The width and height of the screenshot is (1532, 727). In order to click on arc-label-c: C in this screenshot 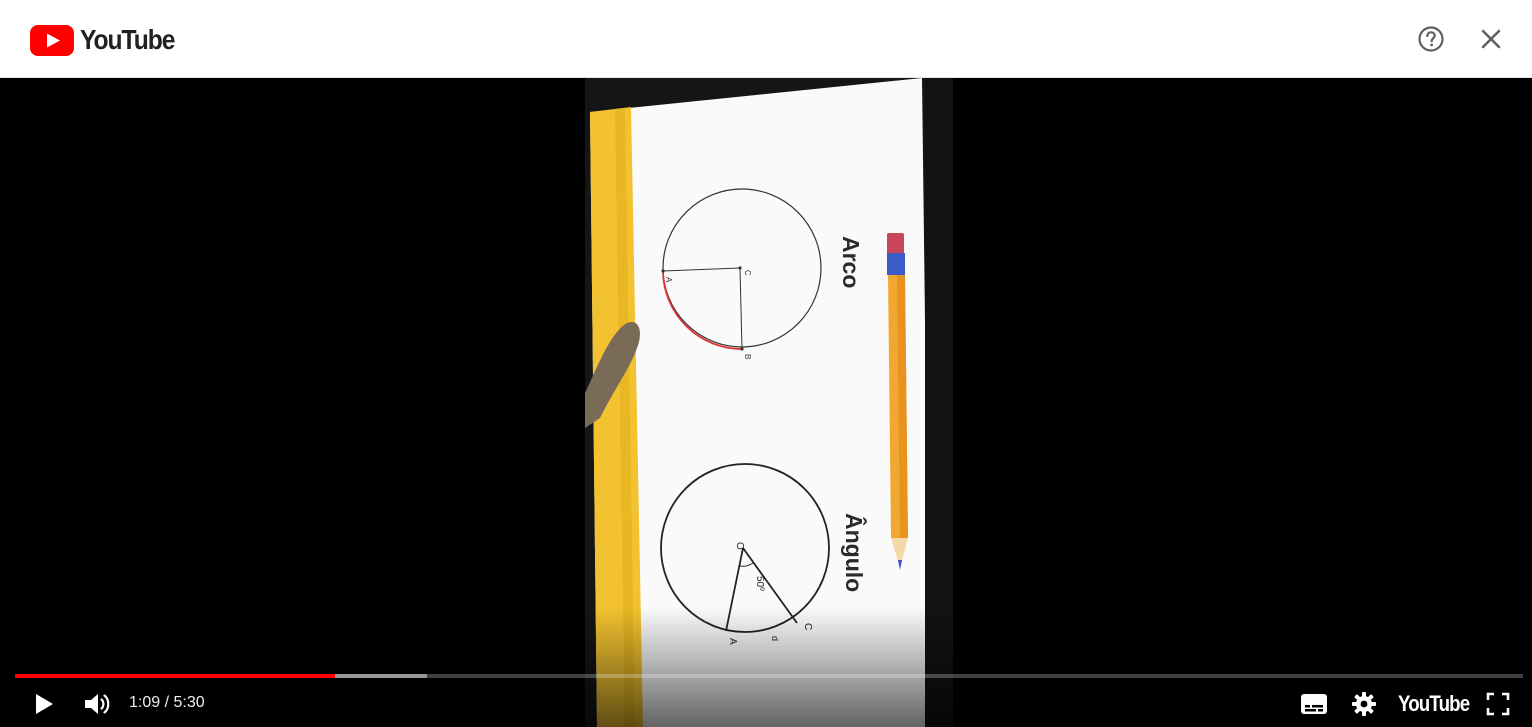, I will do `click(747, 273)`.